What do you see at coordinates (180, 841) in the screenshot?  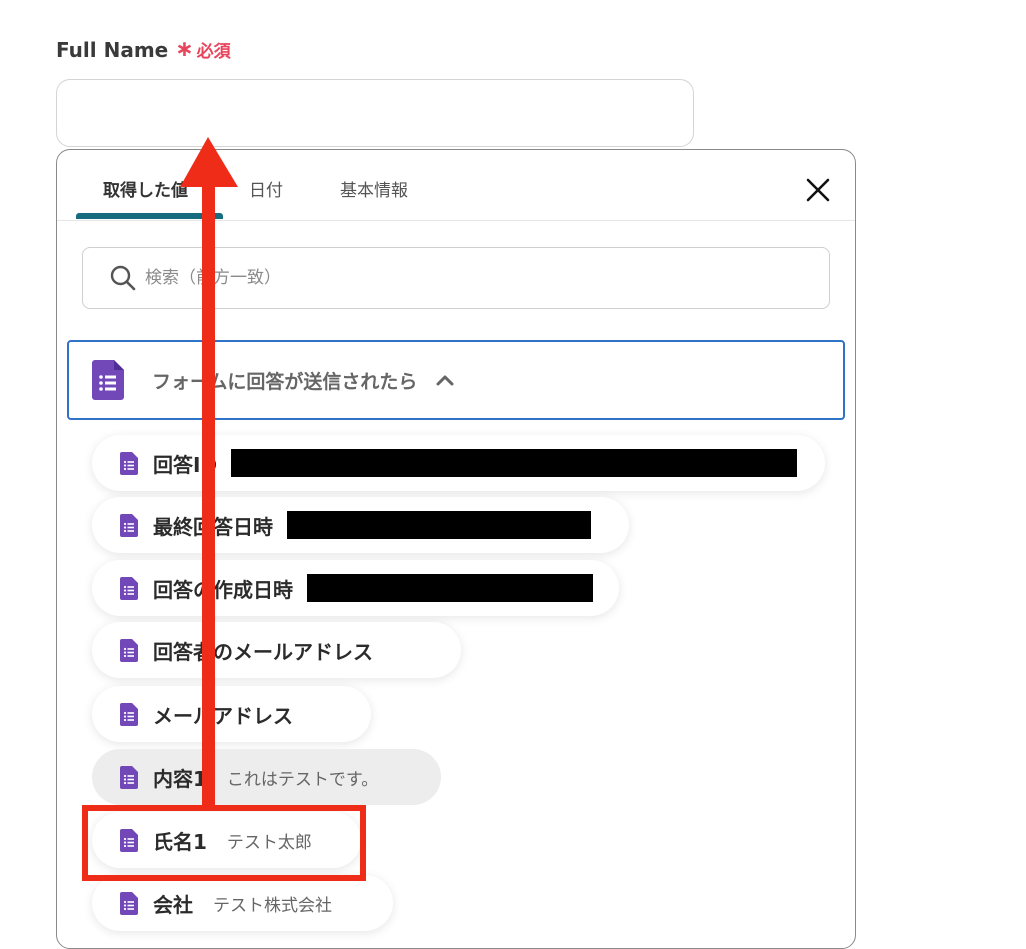 I see `item-label: 氏名1` at bounding box center [180, 841].